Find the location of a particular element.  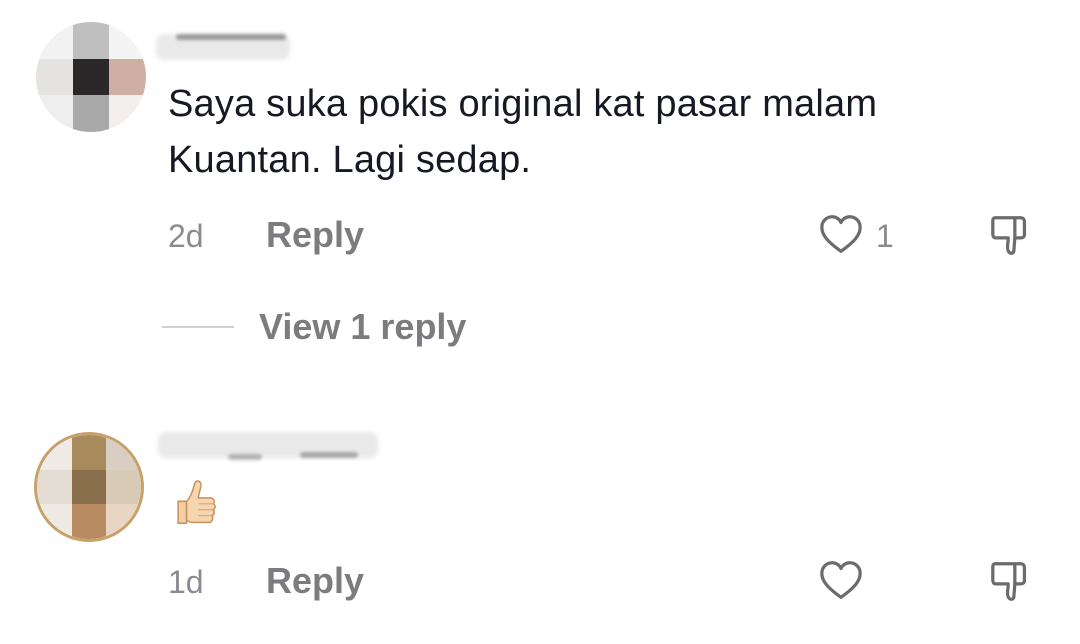

comment-age: 2d is located at coordinates (186, 236).